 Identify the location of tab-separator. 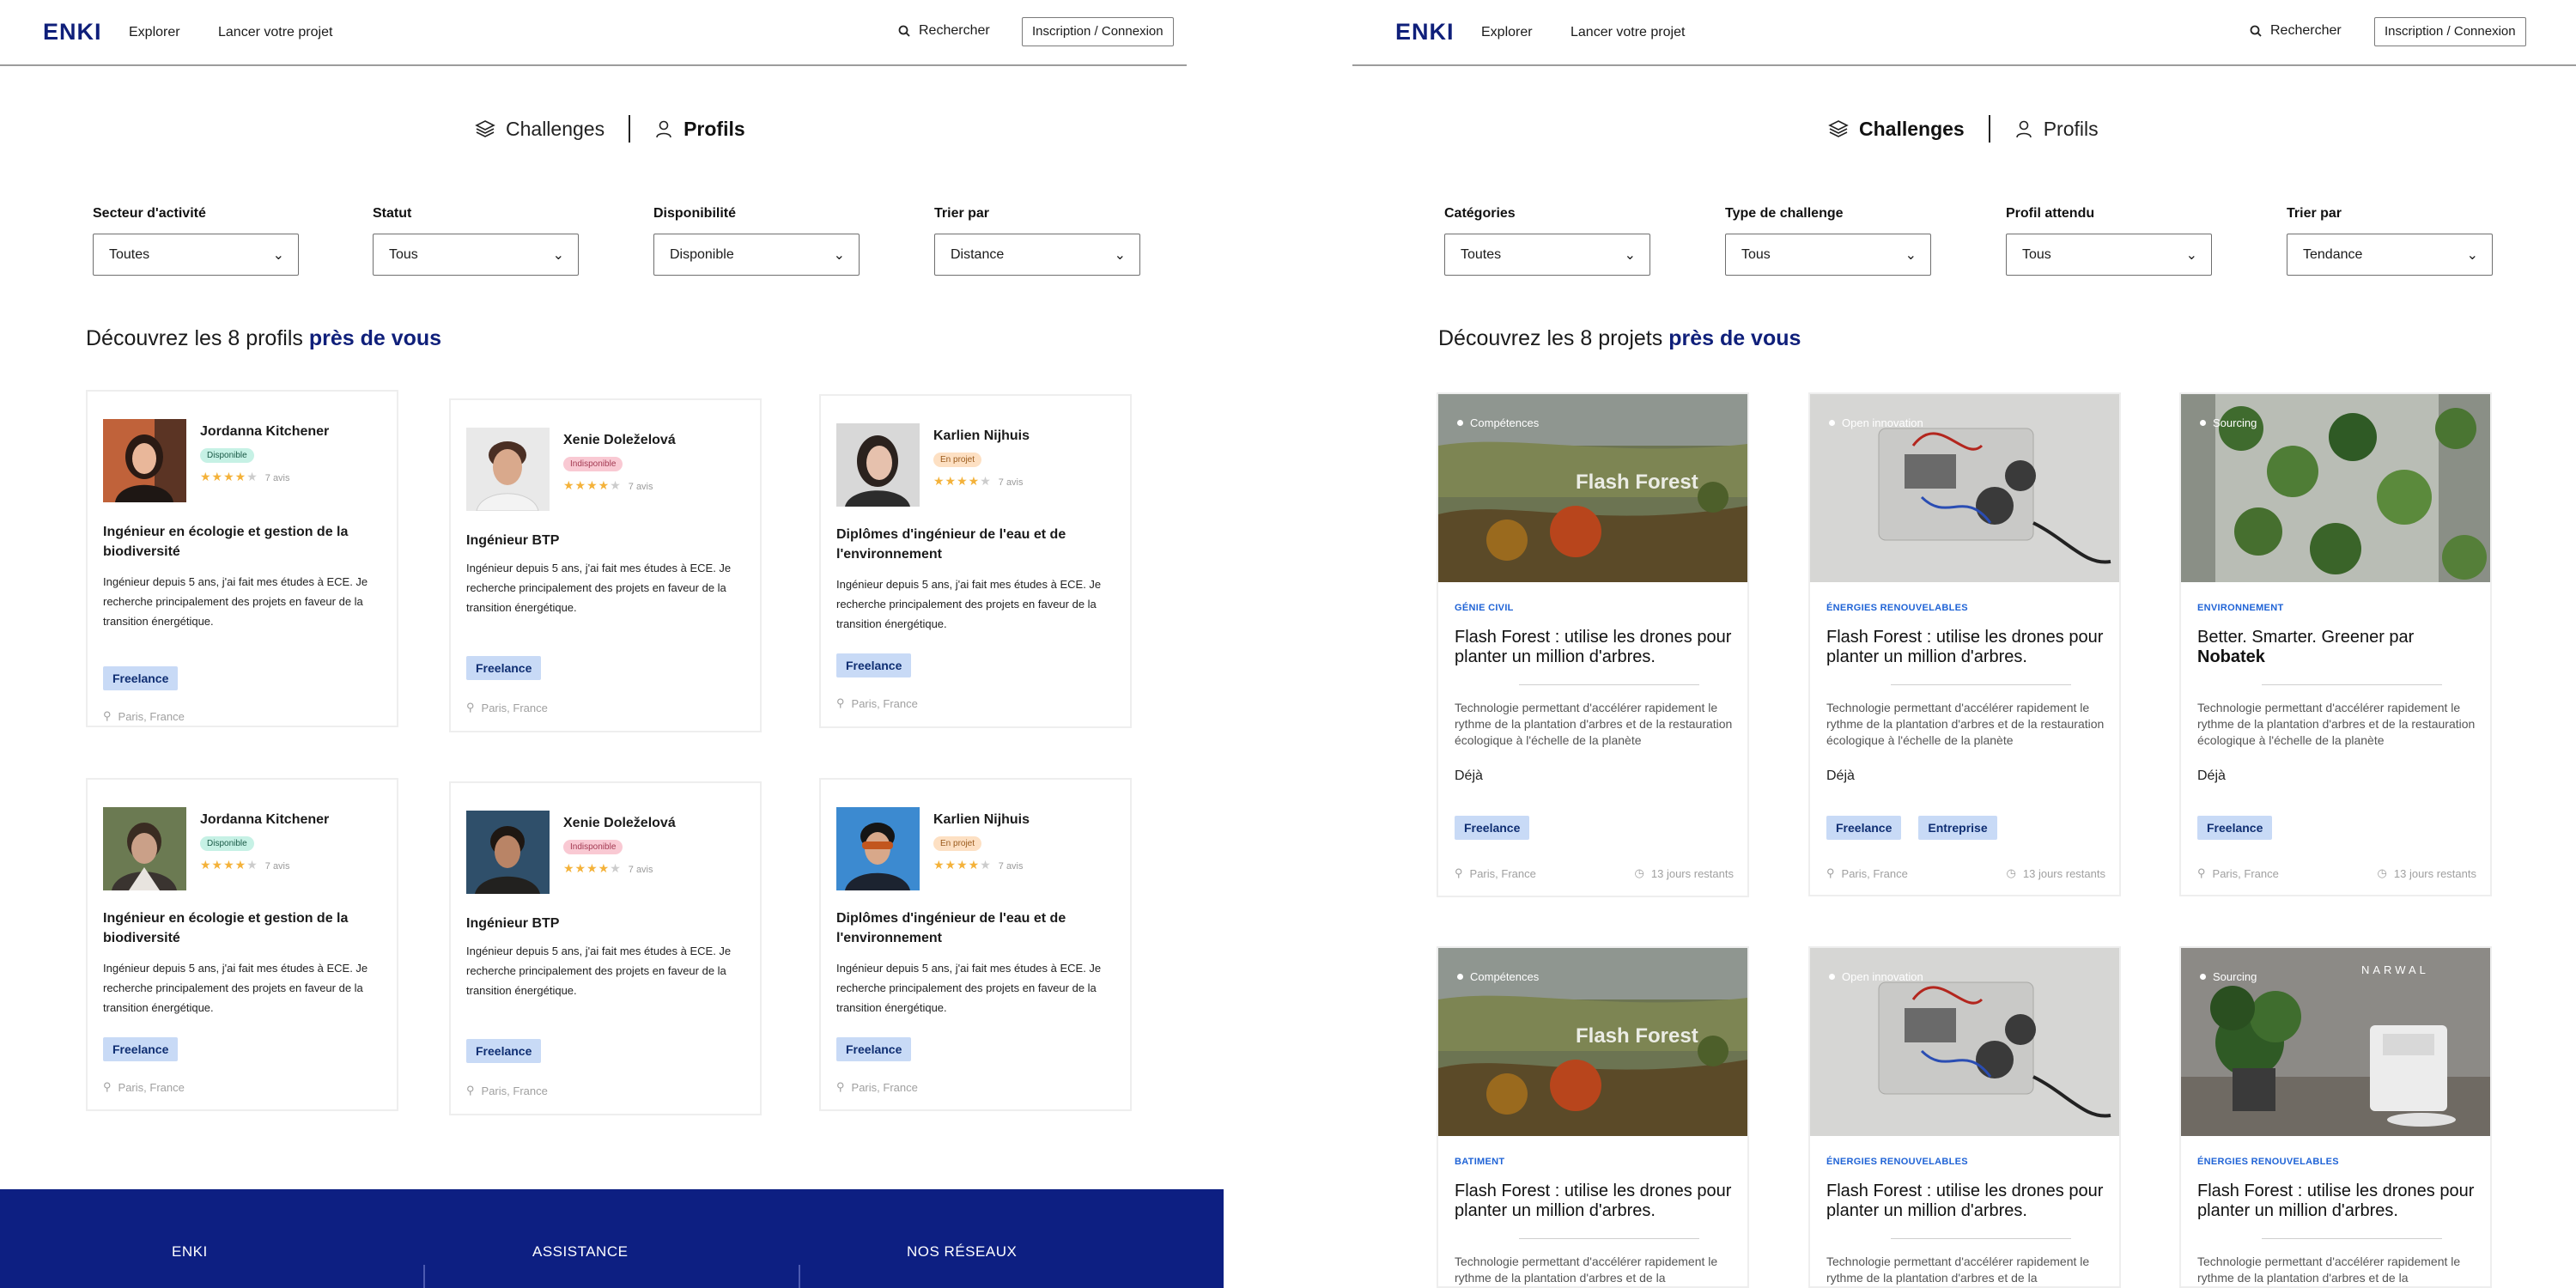
(1989, 129).